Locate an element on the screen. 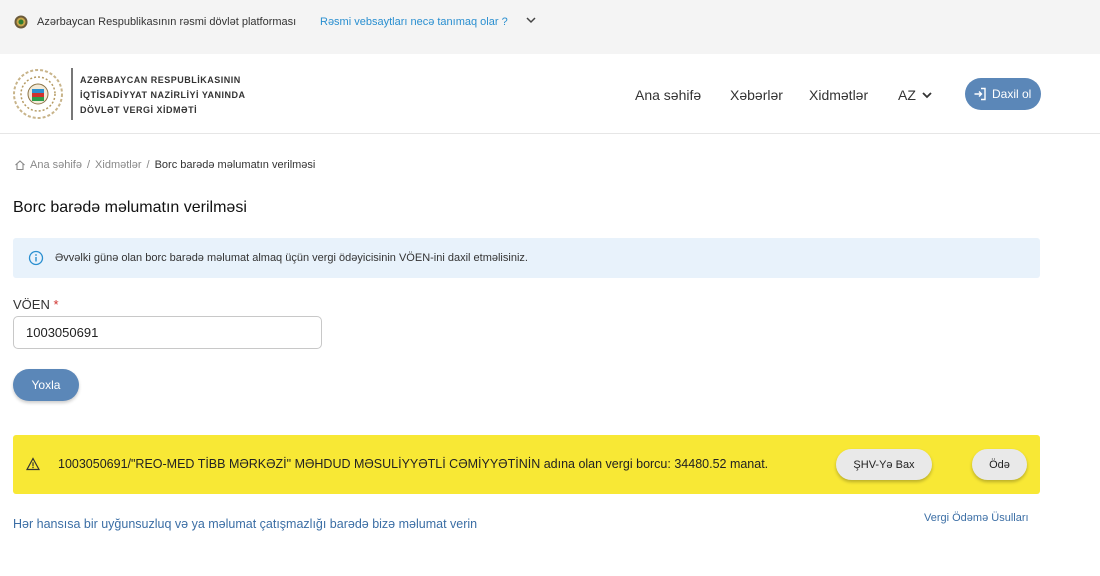 This screenshot has width=1100, height=576. breadcrumb-current: Borc barədə məlumatın verilməsi is located at coordinates (235, 165).